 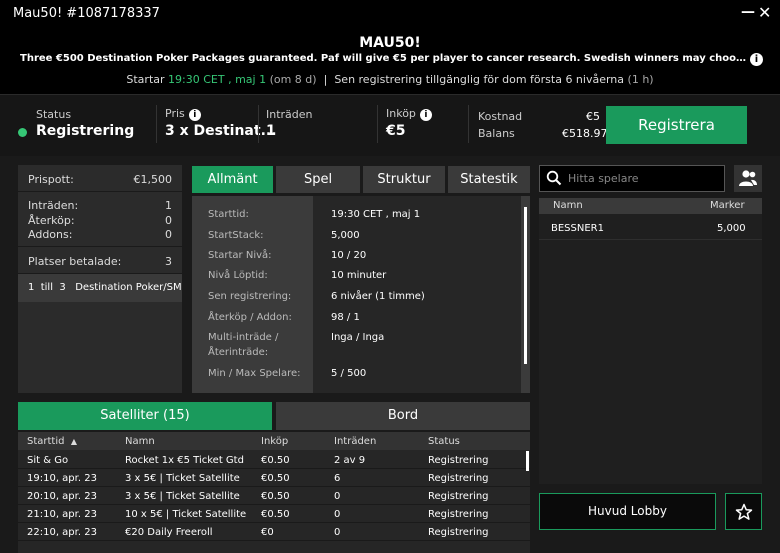 What do you see at coordinates (183, 114) in the screenshot?
I see `price-label: Pris i` at bounding box center [183, 114].